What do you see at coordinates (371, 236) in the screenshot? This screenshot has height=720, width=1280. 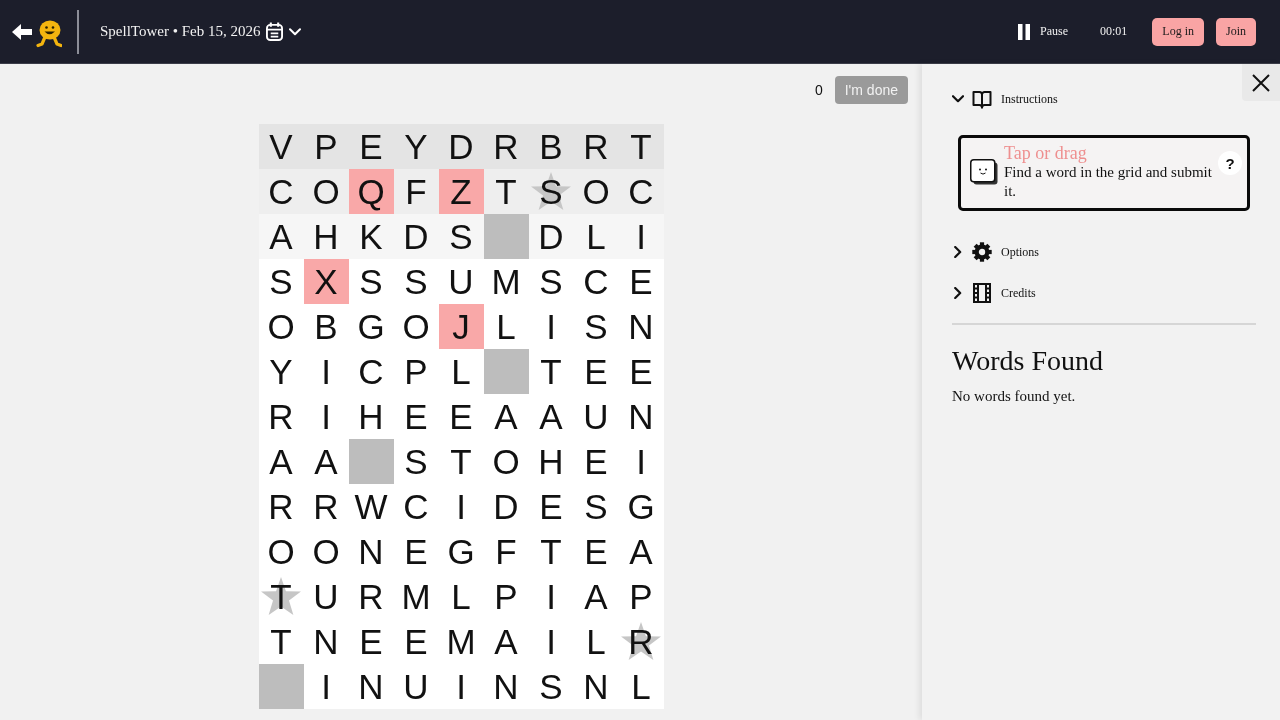 I see `letter-tile: K` at bounding box center [371, 236].